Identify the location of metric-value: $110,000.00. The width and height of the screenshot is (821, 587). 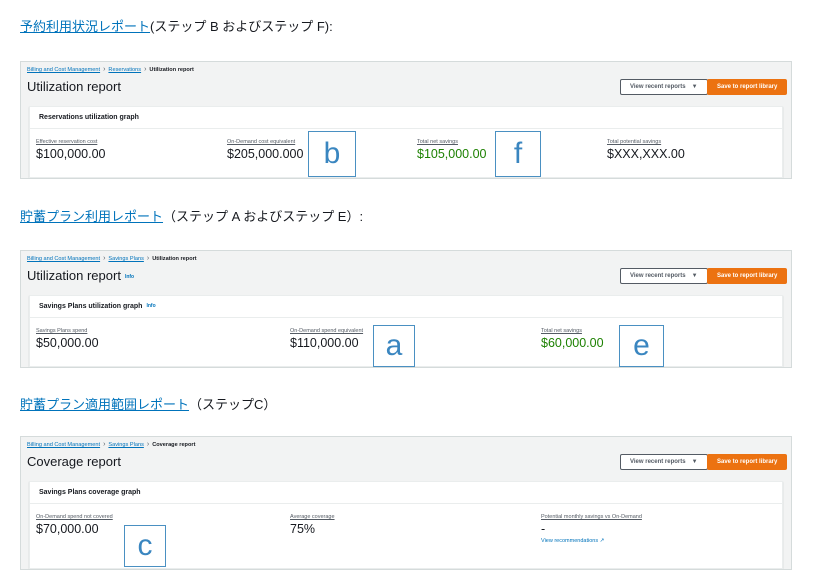
(324, 343).